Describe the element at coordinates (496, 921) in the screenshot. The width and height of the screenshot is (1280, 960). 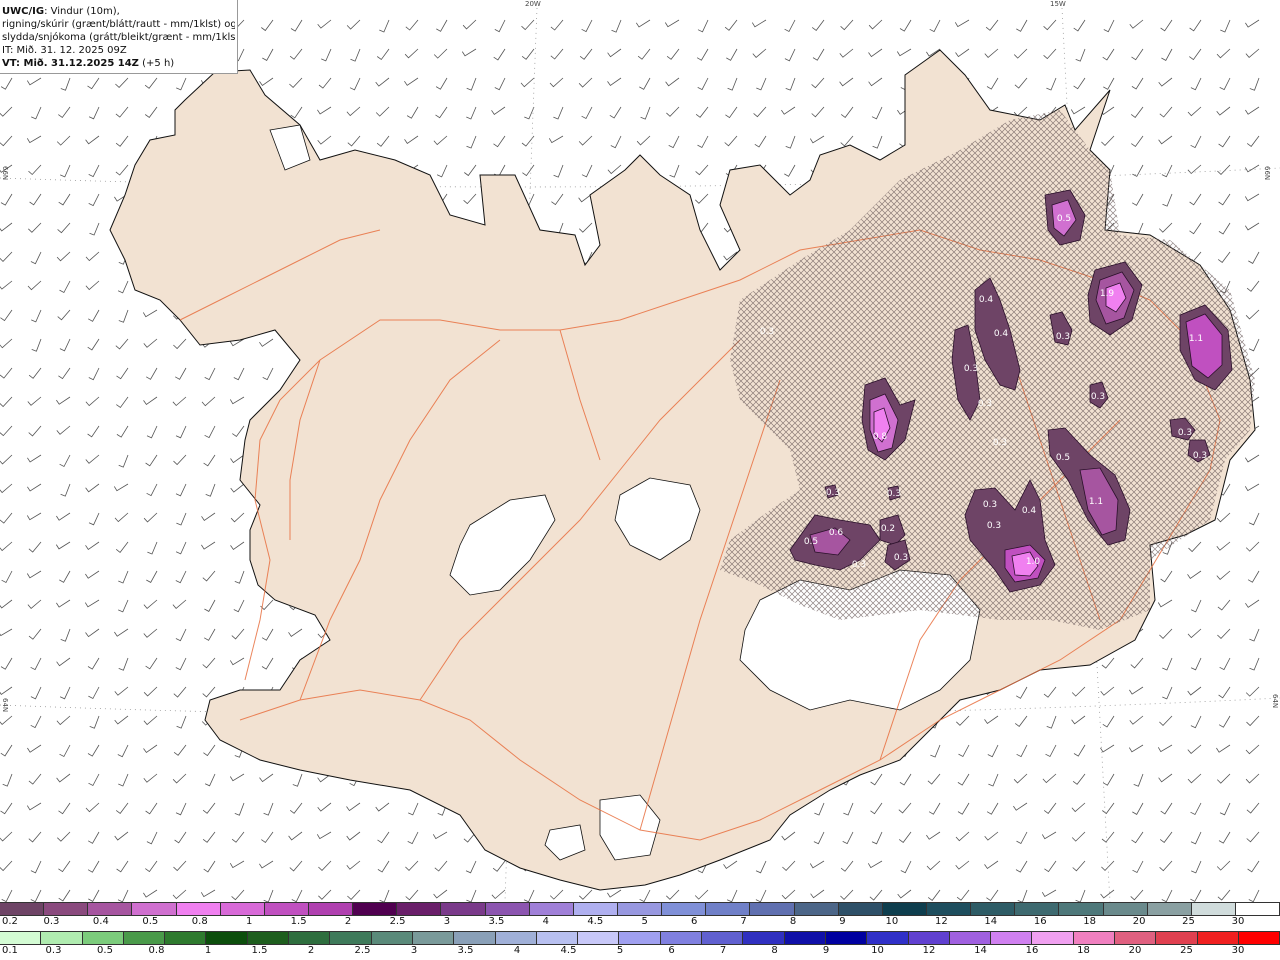
I see `legend-label: 3.5` at that location.